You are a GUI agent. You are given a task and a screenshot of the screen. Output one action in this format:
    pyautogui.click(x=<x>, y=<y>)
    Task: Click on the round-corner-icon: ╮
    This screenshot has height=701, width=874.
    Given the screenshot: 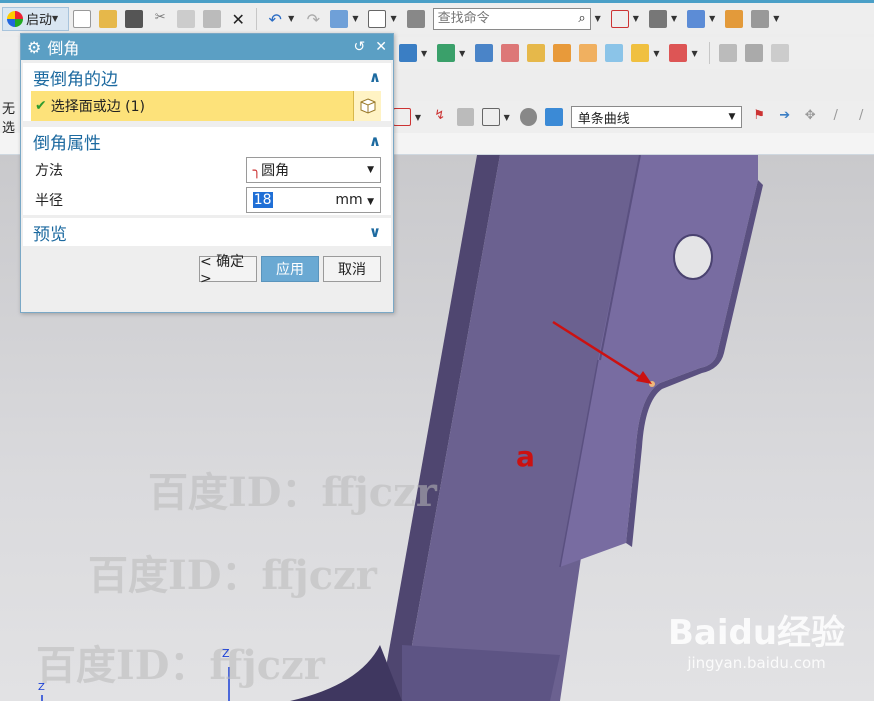 What is the action you would take?
    pyautogui.click(x=257, y=171)
    